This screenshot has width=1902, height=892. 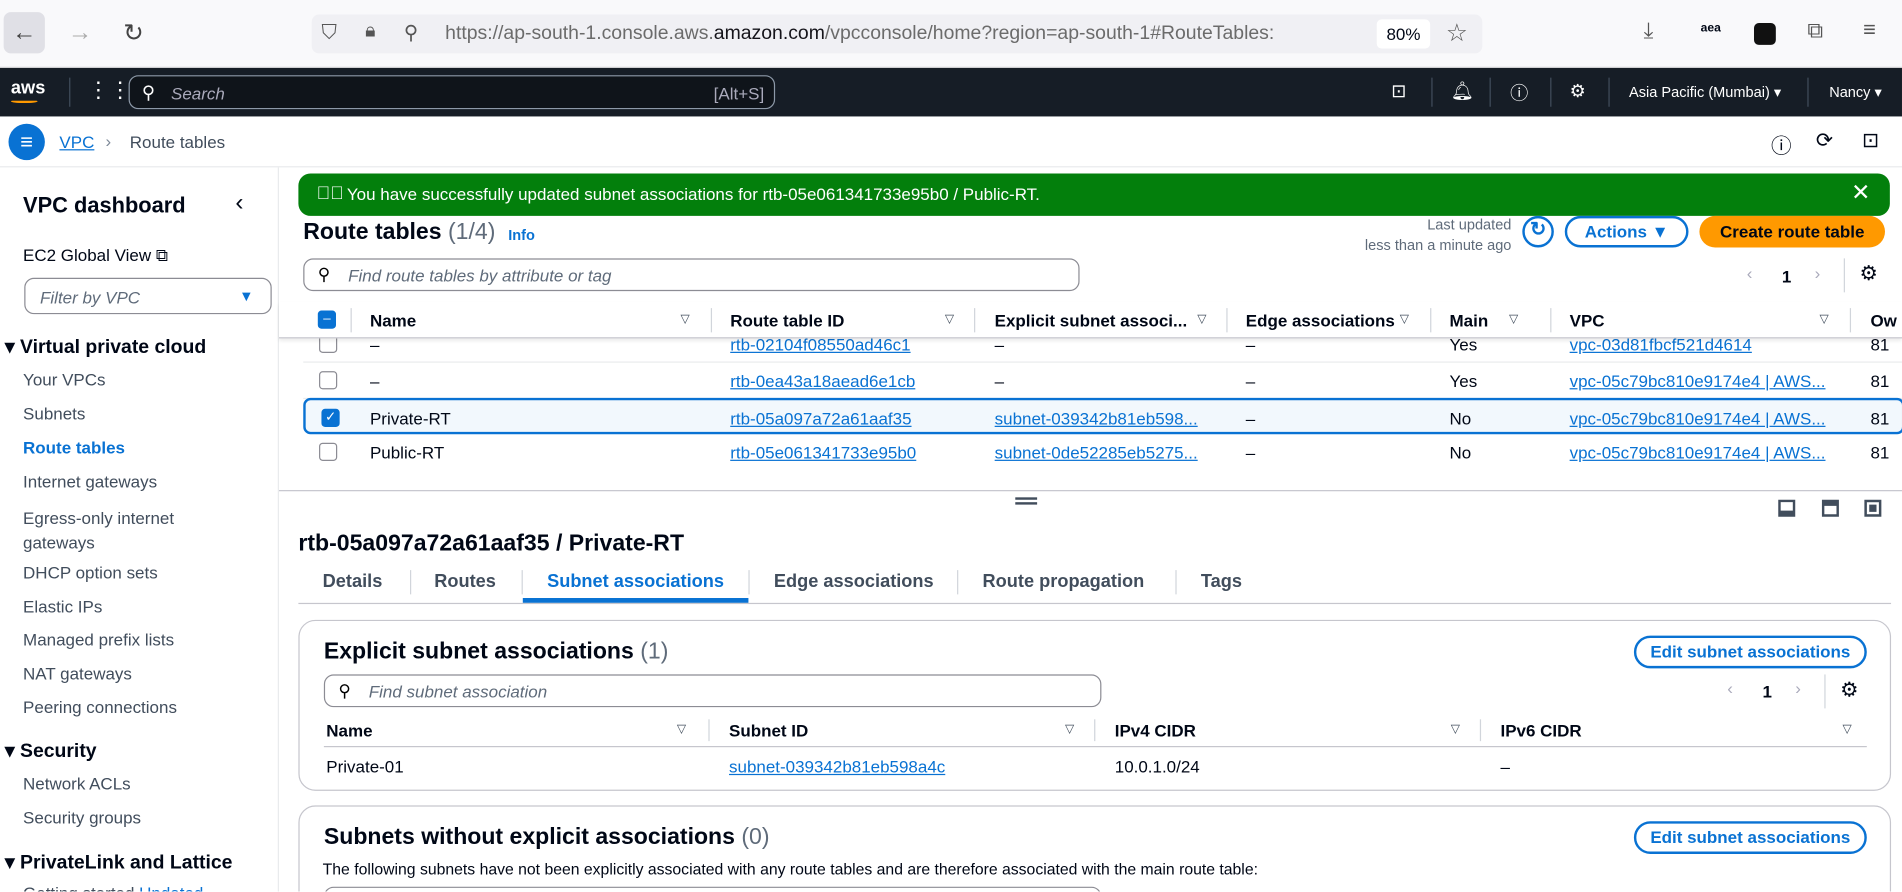 I want to click on refresh-button: ↻, so click(x=1538, y=231).